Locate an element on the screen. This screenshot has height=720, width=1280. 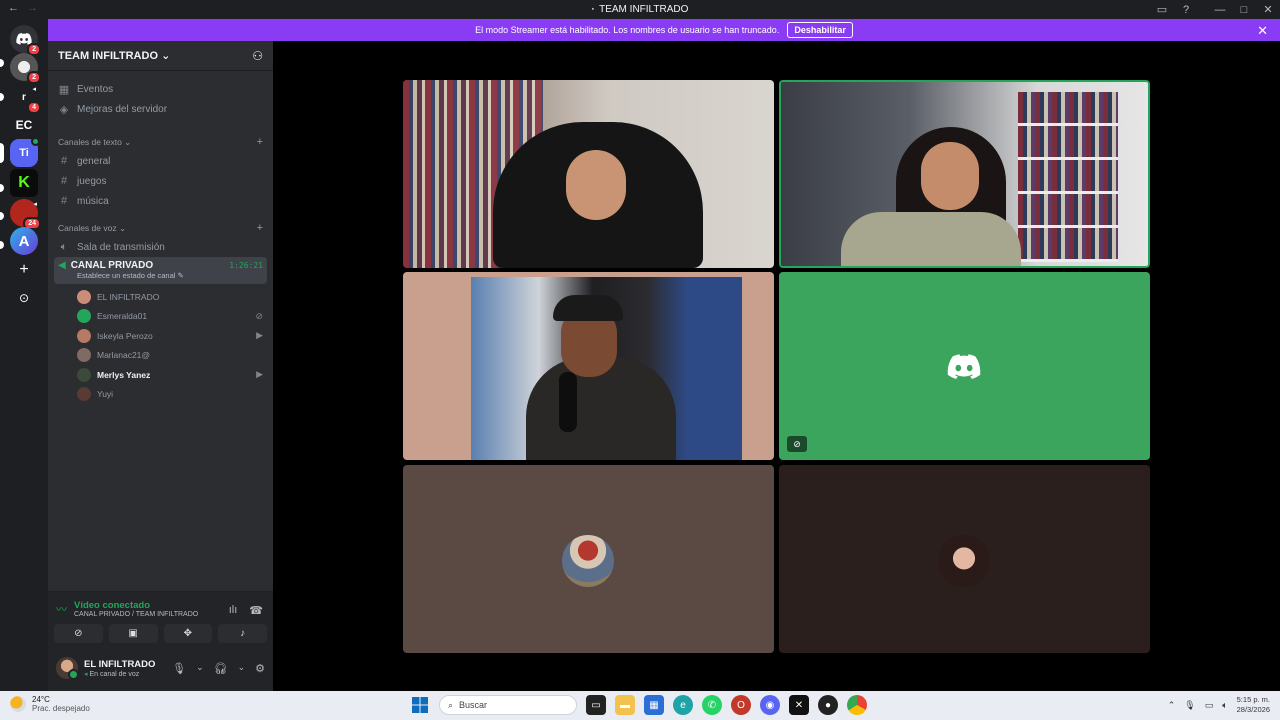
server-ti: Ti is located at coordinates (25, 152).